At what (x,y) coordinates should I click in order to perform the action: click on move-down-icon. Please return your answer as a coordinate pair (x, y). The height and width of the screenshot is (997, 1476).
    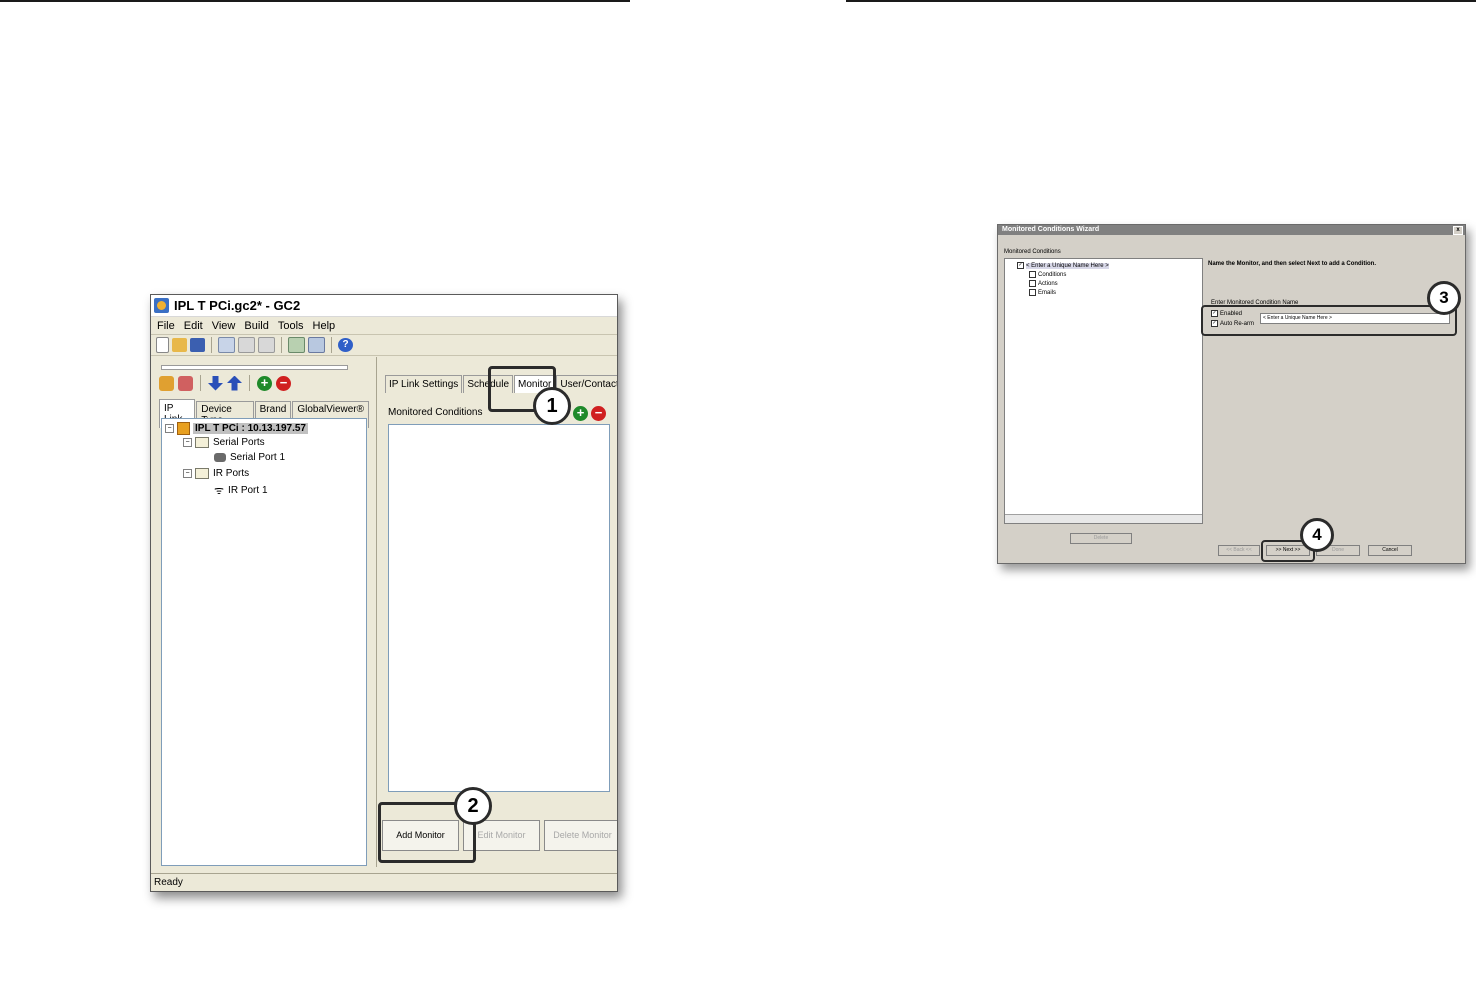
    Looking at the image, I should click on (215, 383).